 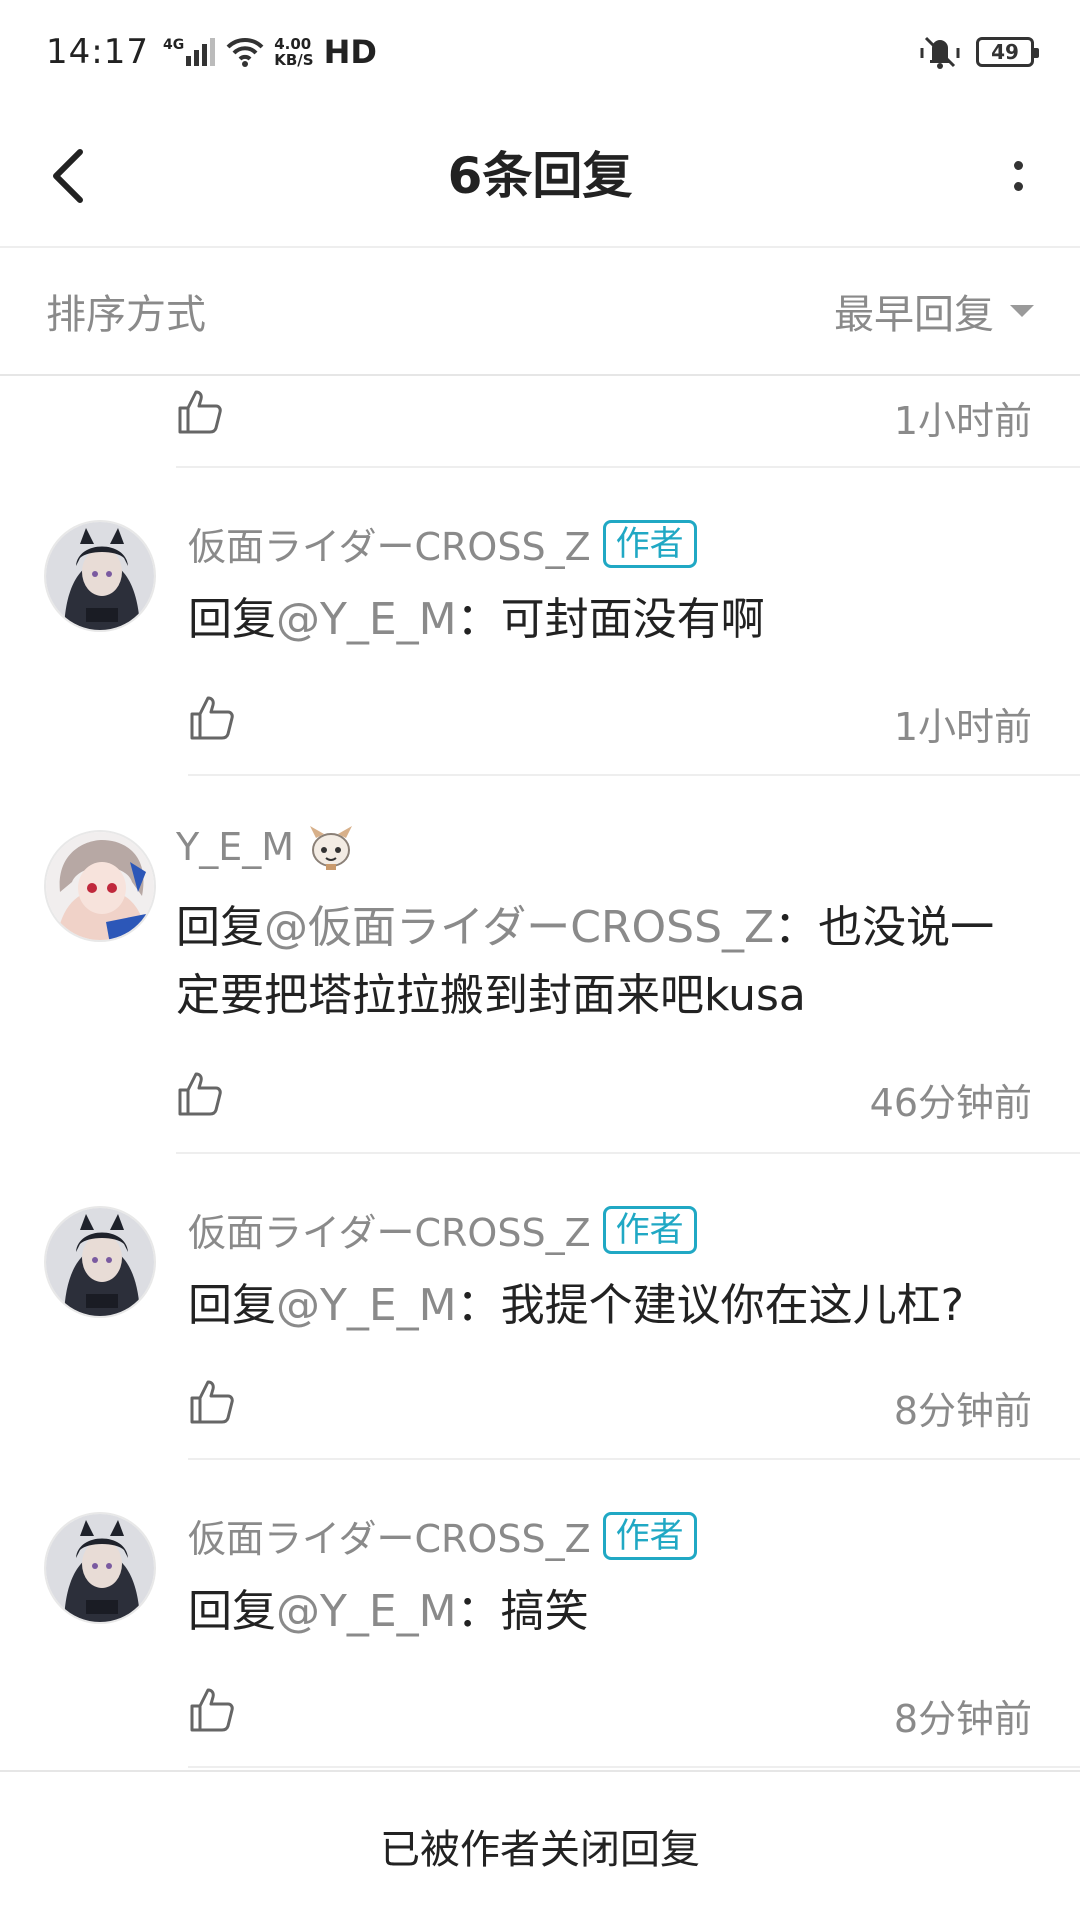 I want to click on sort-order-select: 最早回复, so click(x=934, y=311).